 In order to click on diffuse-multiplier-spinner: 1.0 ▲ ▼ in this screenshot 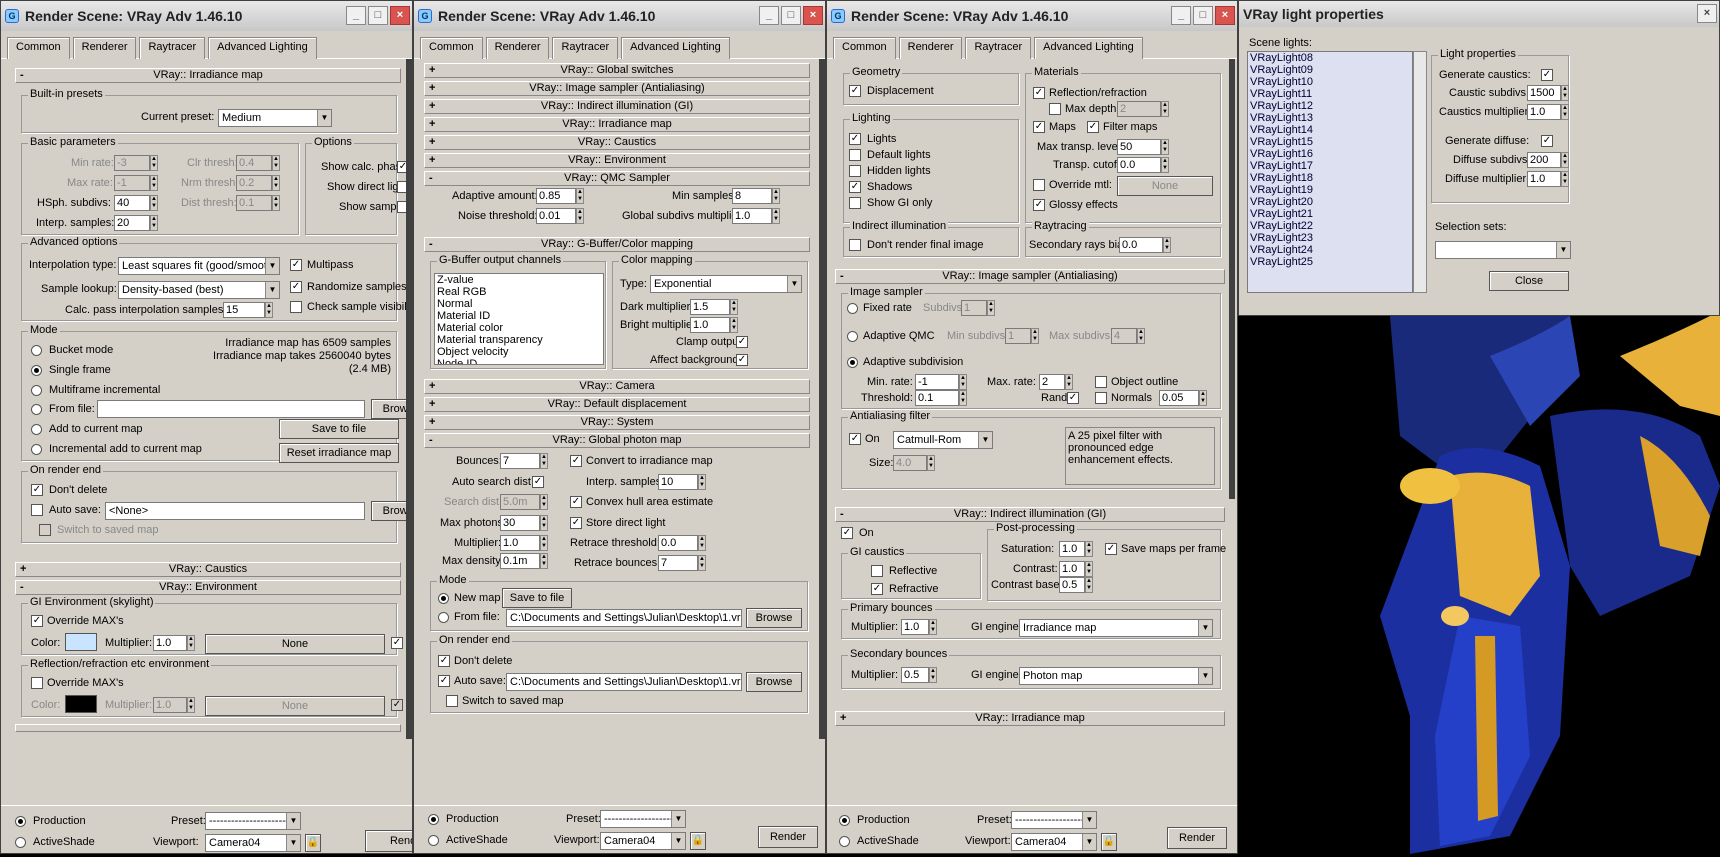, I will do `click(1548, 179)`.